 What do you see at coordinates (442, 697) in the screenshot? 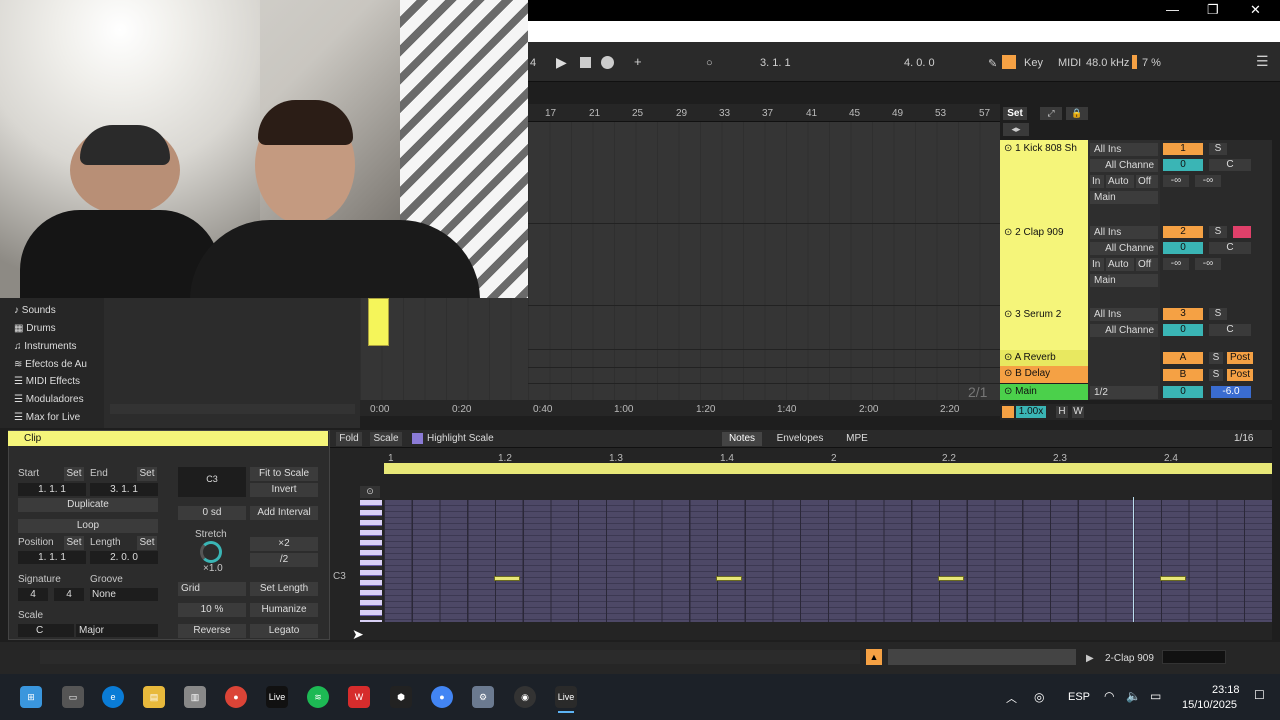
I see `chrome-profile-icon: ●` at bounding box center [442, 697].